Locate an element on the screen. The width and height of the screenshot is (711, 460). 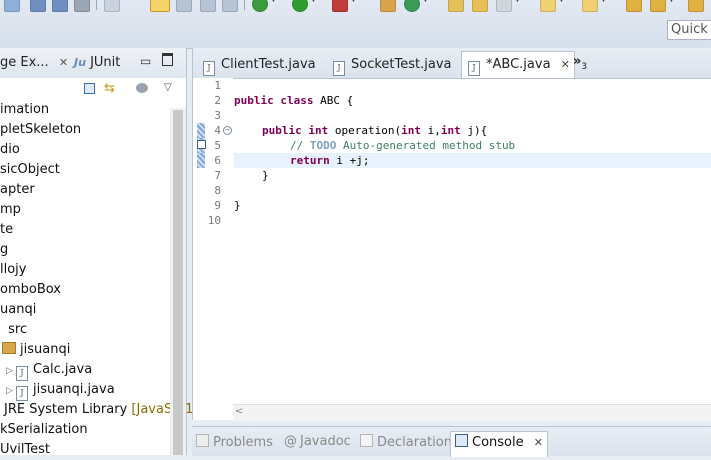
tab-javadoc: @ Javadoc is located at coordinates (317, 441).